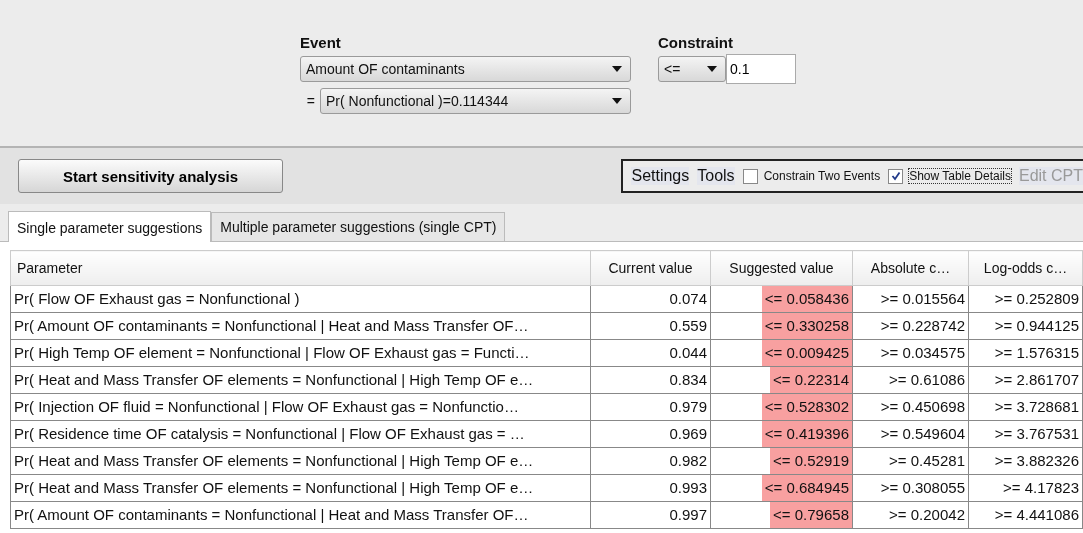  What do you see at coordinates (1036, 434) in the screenshot?
I see `table-cell-text: >= 3.767531` at bounding box center [1036, 434].